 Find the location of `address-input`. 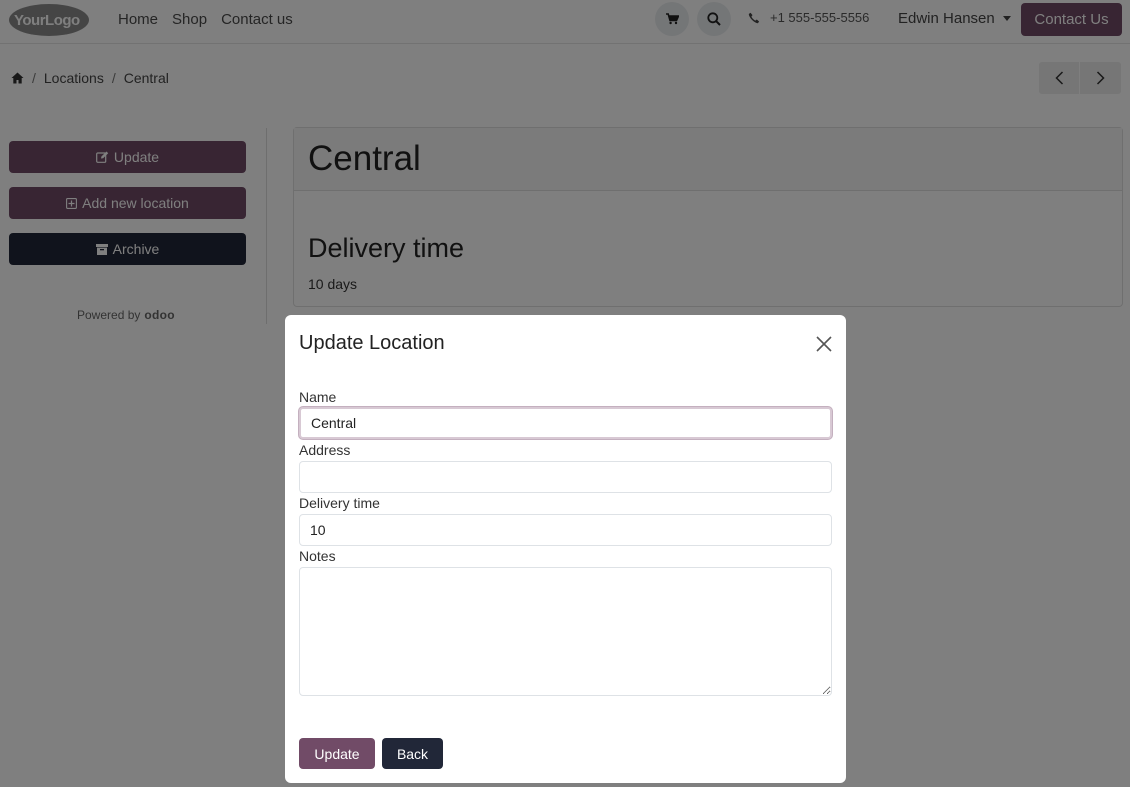

address-input is located at coordinates (565, 477).